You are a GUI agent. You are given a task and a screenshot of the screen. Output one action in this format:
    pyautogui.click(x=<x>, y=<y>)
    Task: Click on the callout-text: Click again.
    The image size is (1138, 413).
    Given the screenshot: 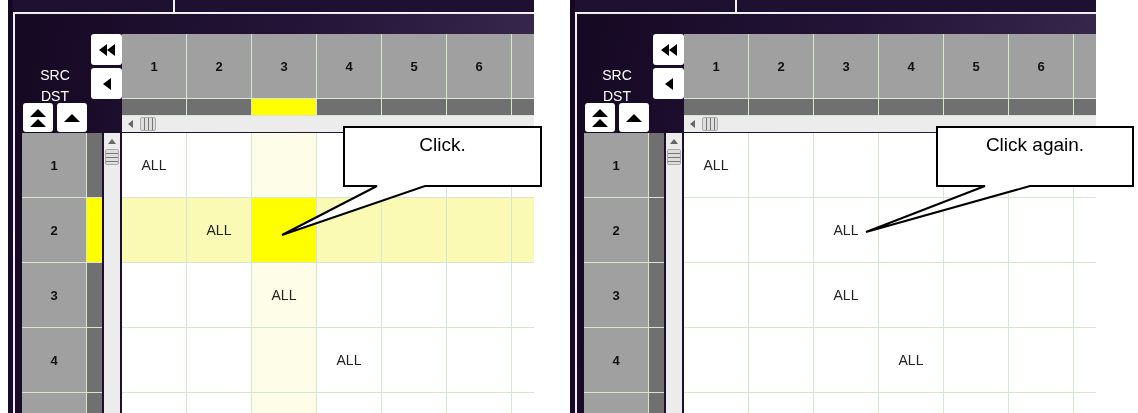 What is the action you would take?
    pyautogui.click(x=1035, y=145)
    